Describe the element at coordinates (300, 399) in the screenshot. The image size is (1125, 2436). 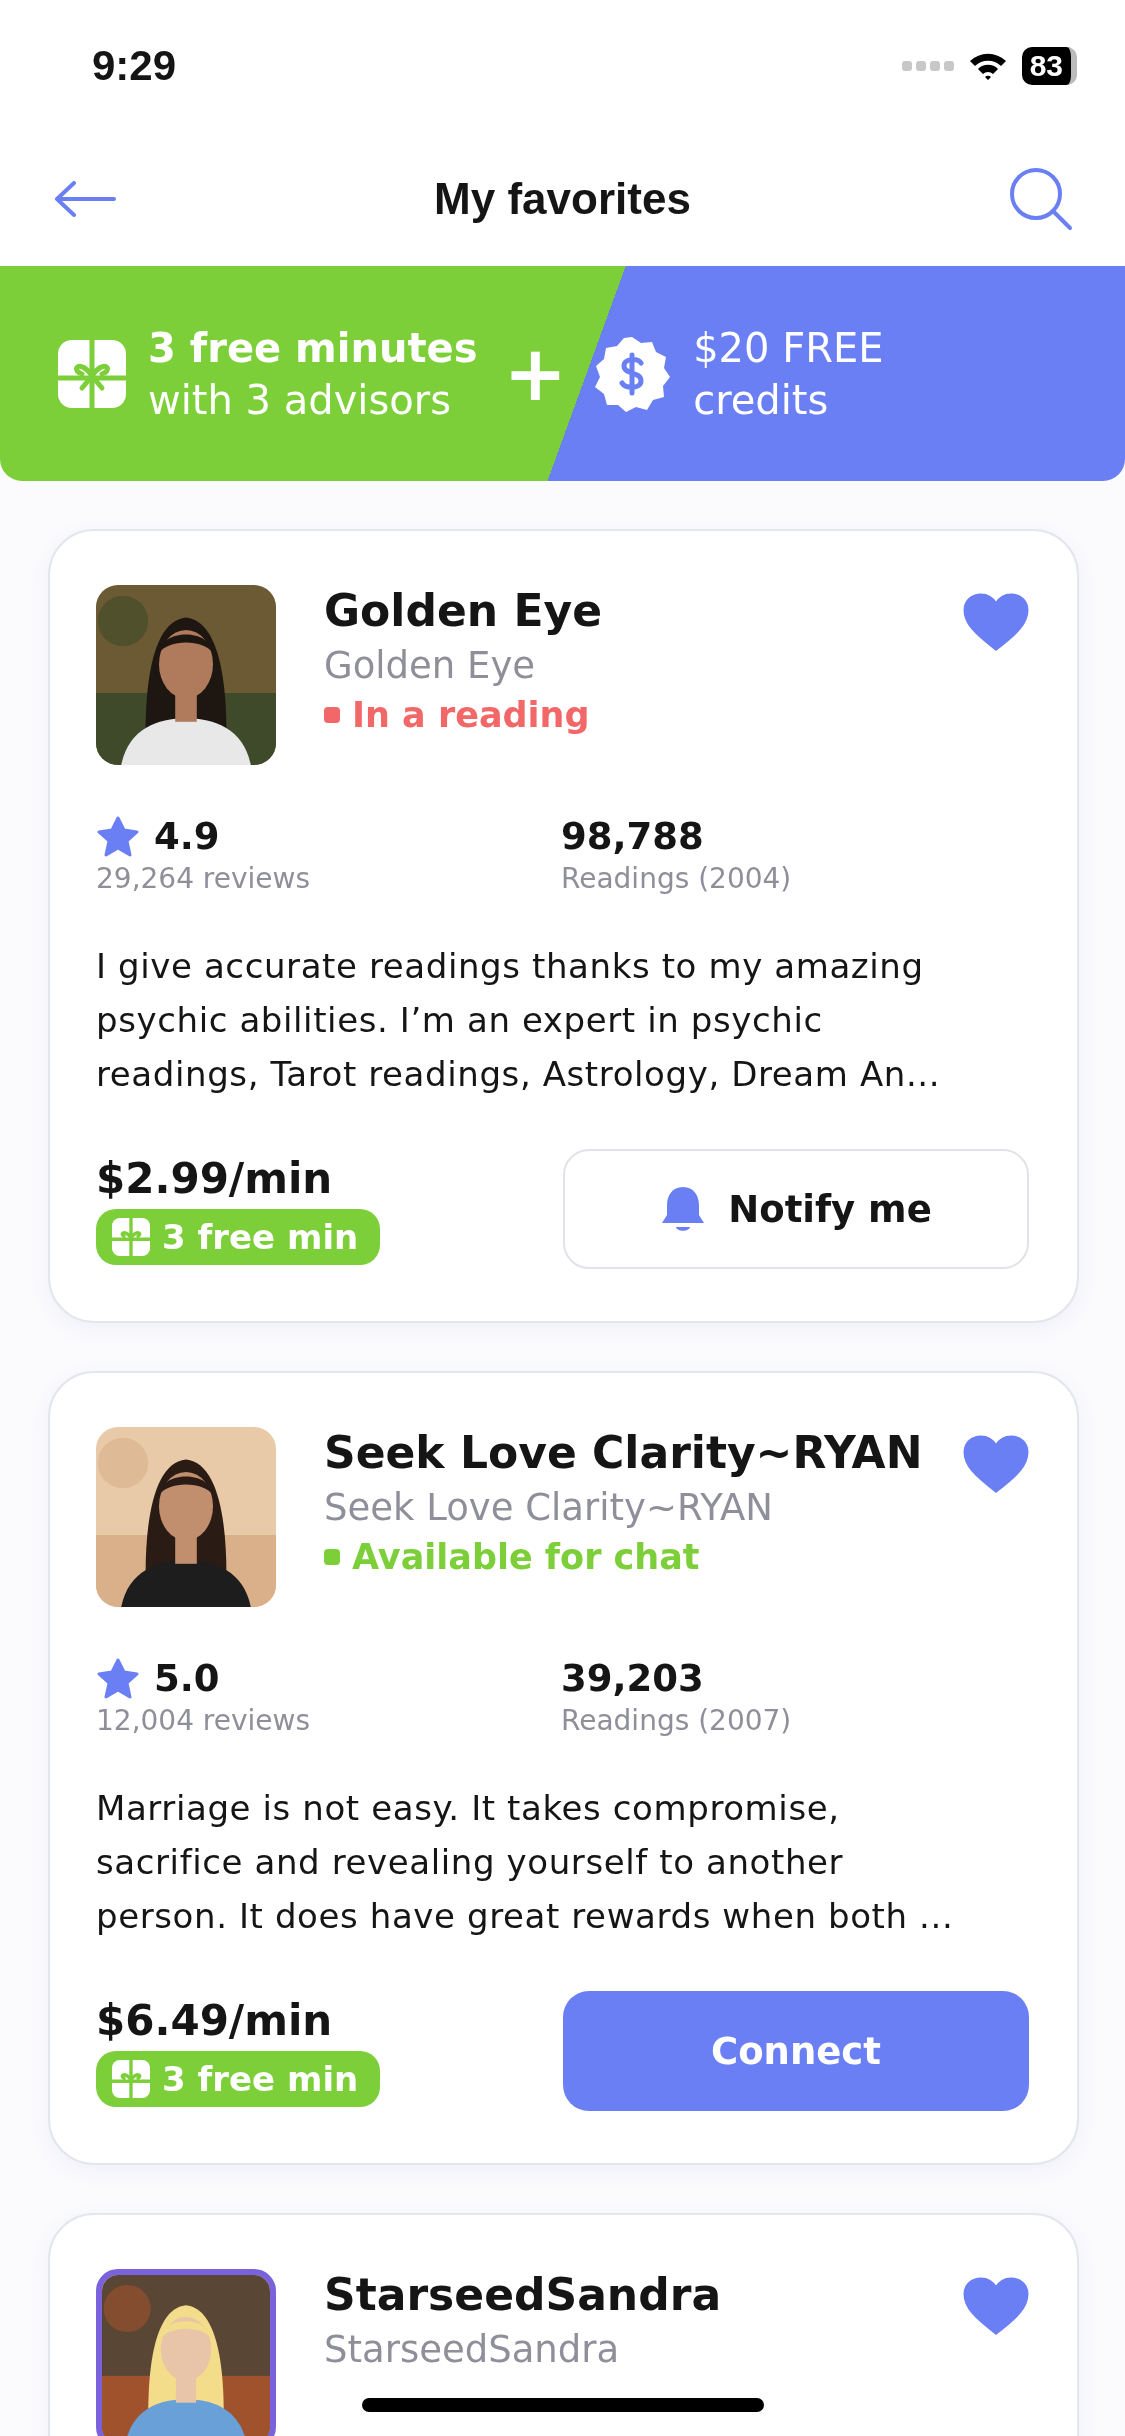
I see `promo-subline: with 3 advisors` at that location.